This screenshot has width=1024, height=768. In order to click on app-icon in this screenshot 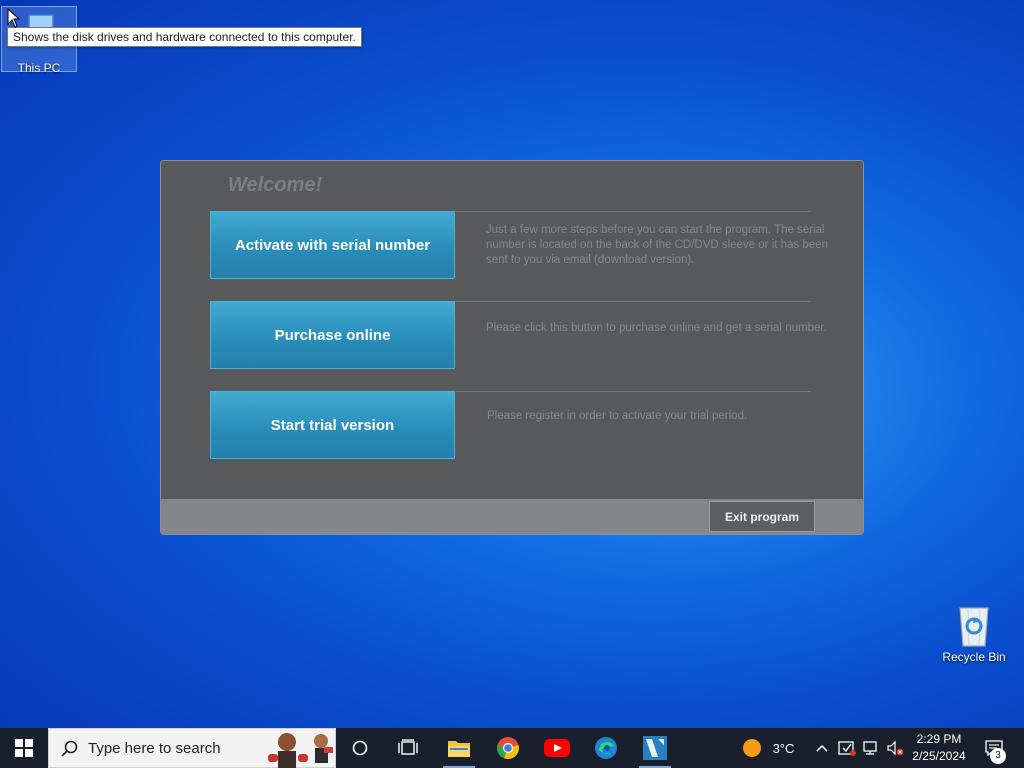, I will do `click(655, 748)`.